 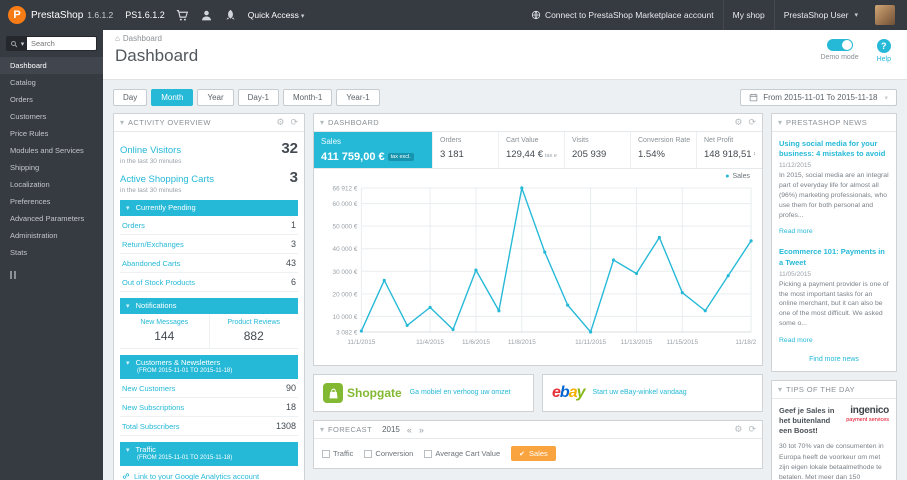 I want to click on shopgate-logo: Shopgate, so click(x=362, y=393).